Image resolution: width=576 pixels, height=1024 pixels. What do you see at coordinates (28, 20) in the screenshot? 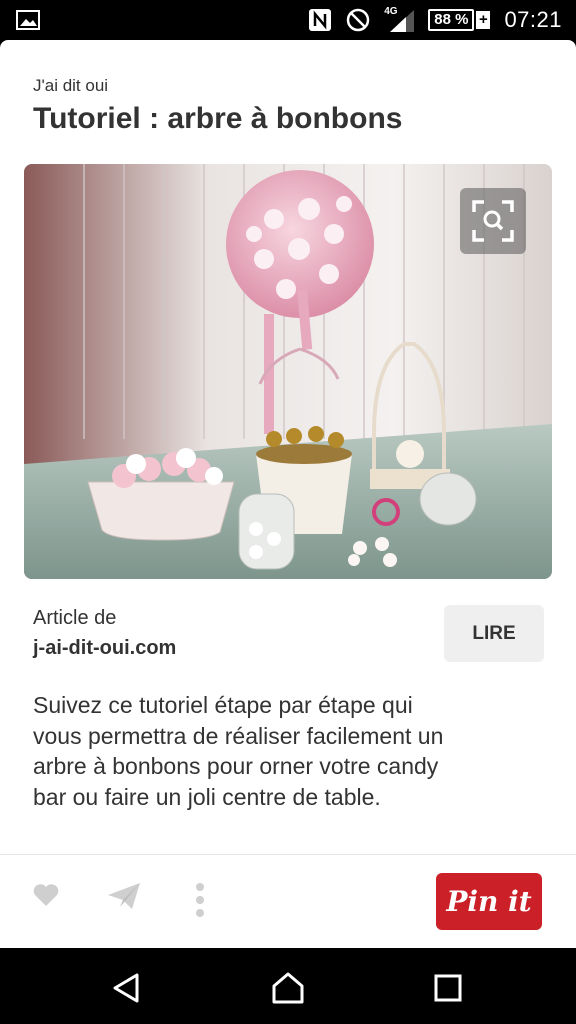
I see `image-notification-icon` at bounding box center [28, 20].